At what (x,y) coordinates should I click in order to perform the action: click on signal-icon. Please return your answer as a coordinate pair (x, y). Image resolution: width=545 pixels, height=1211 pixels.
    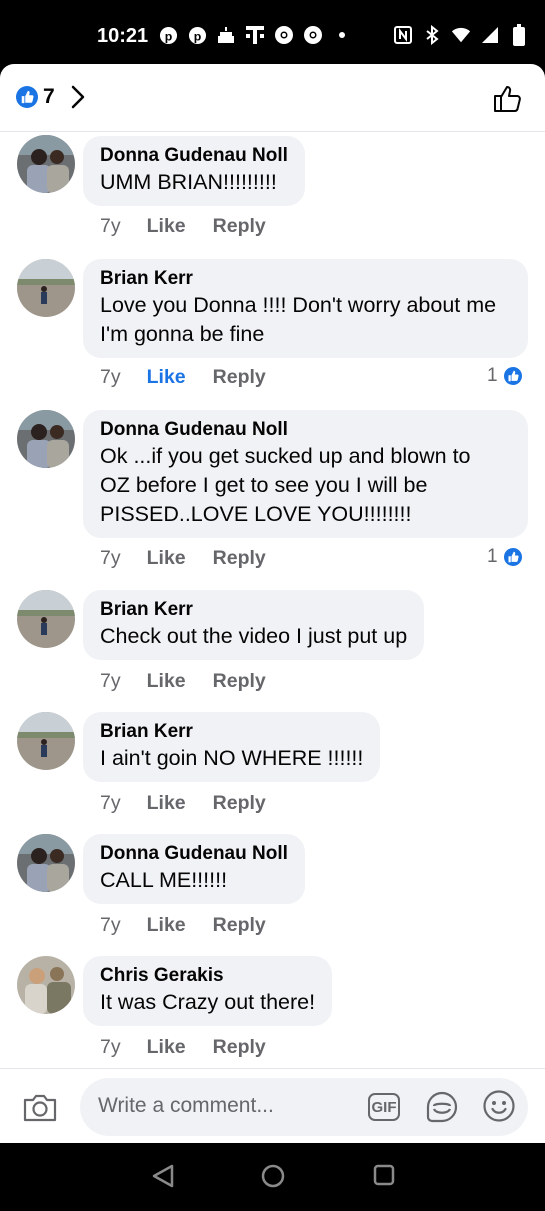
    Looking at the image, I should click on (490, 35).